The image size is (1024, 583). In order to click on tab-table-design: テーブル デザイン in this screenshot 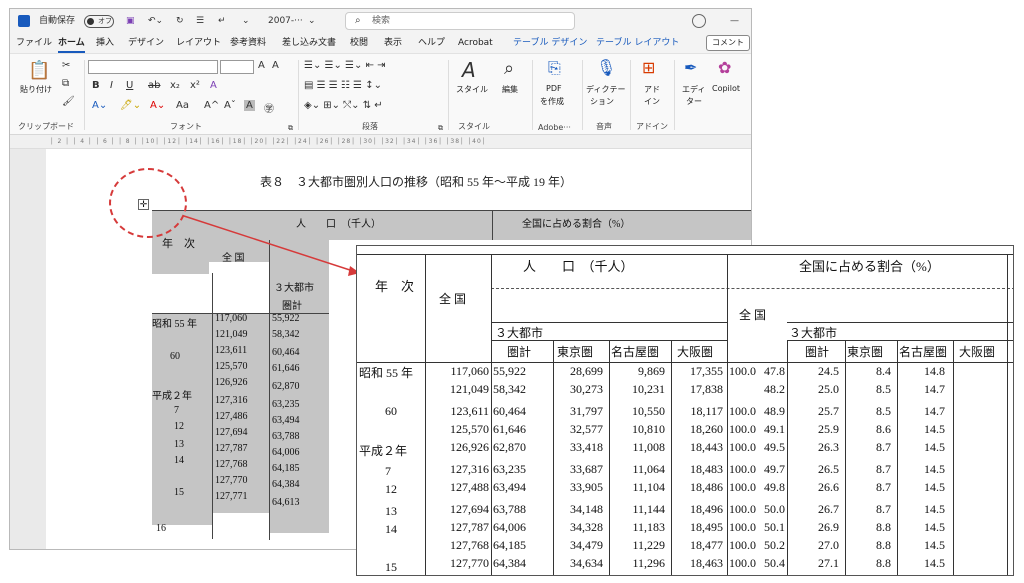, I will do `click(550, 43)`.